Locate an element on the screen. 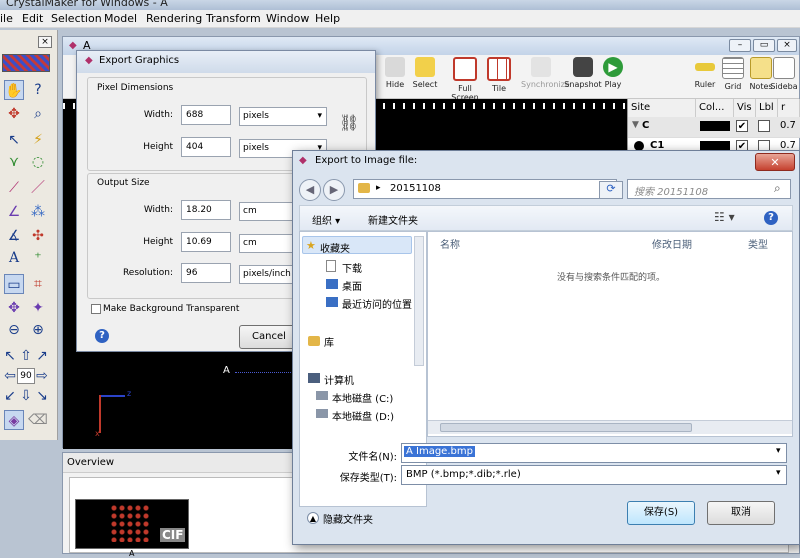 This screenshot has height=558, width=800. maximize-icon: ▭ is located at coordinates (764, 45).